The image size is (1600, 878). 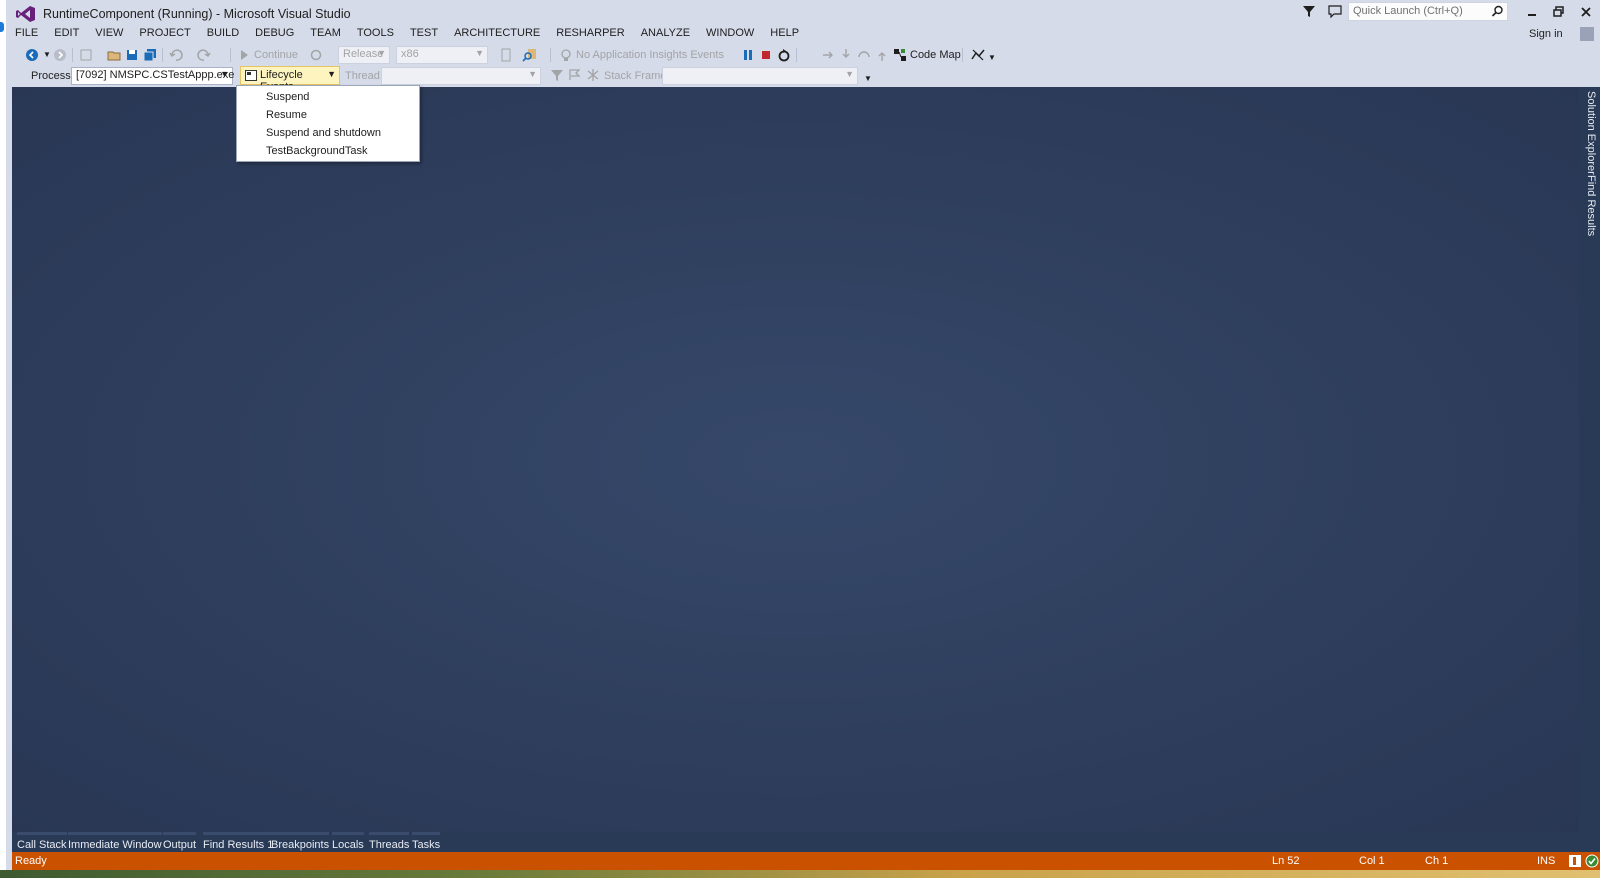 What do you see at coordinates (497, 35) in the screenshot?
I see `menu-architecture: ARCHITECTURE` at bounding box center [497, 35].